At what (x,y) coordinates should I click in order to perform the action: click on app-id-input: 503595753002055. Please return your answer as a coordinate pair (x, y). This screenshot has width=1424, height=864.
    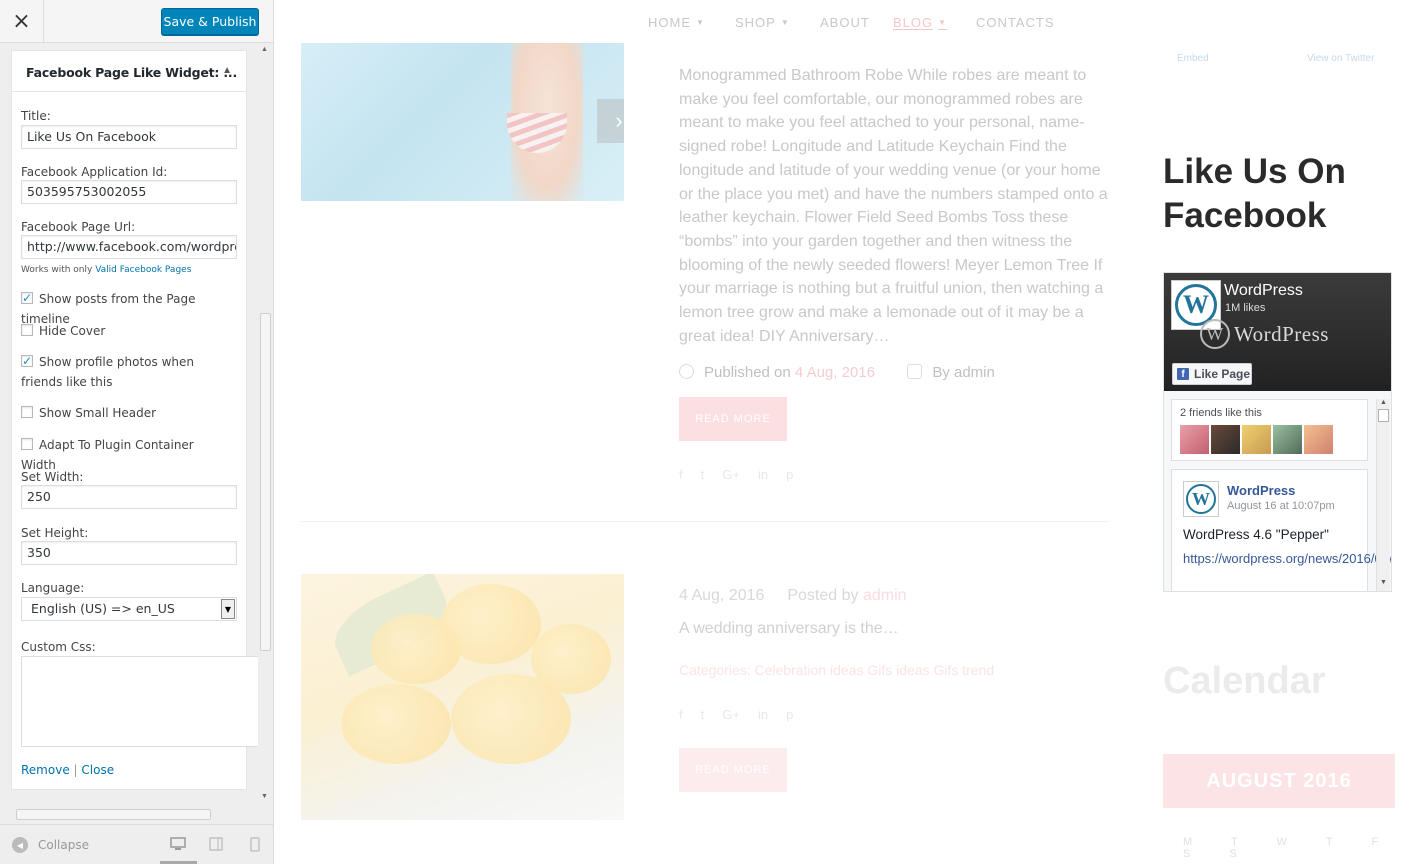
    Looking at the image, I should click on (129, 192).